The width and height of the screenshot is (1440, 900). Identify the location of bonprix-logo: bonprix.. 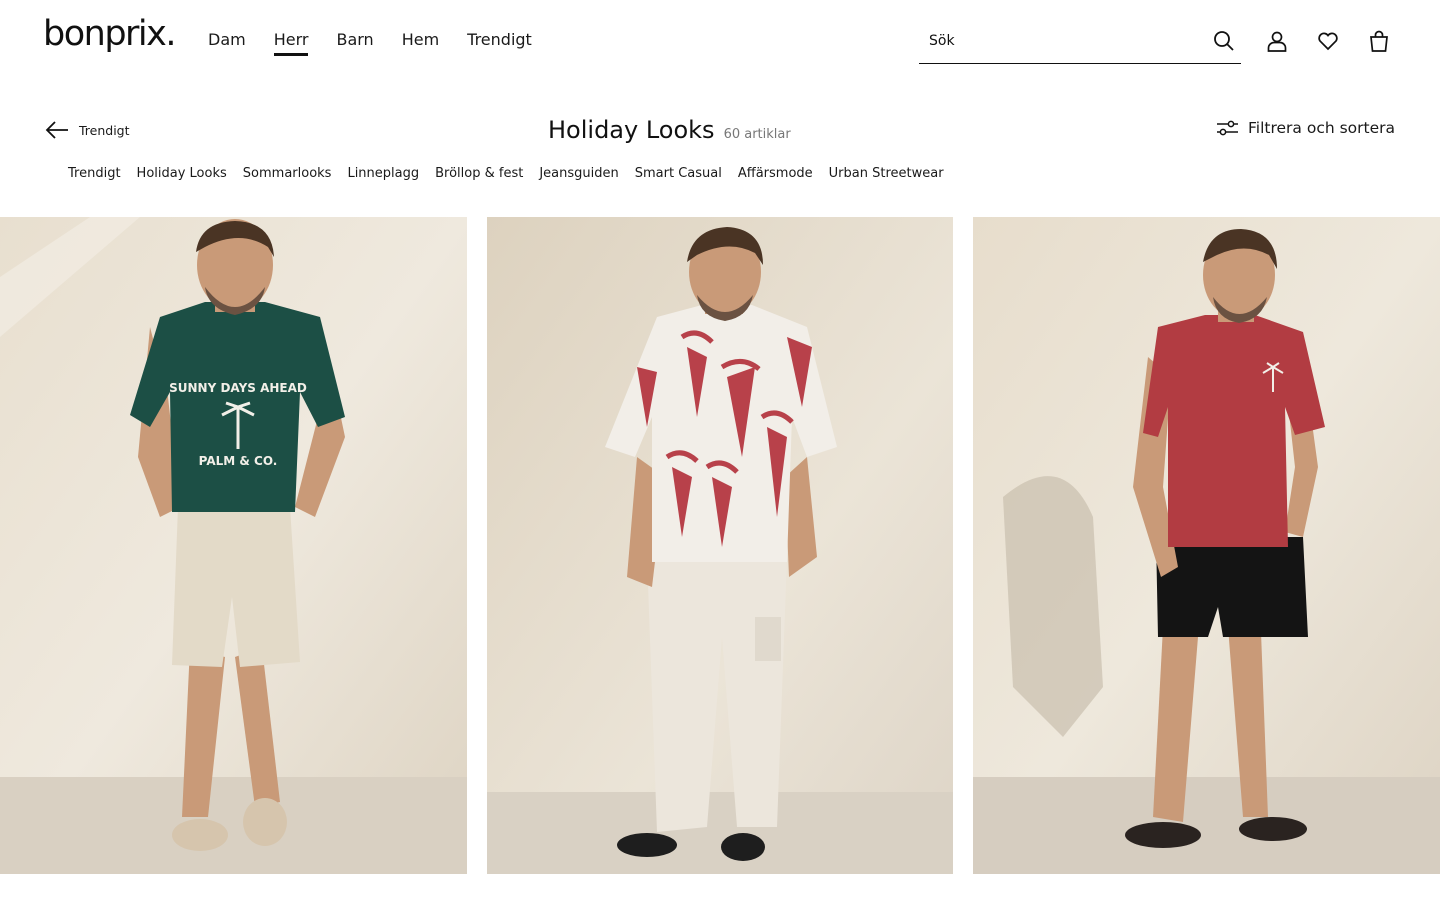
(109, 34).